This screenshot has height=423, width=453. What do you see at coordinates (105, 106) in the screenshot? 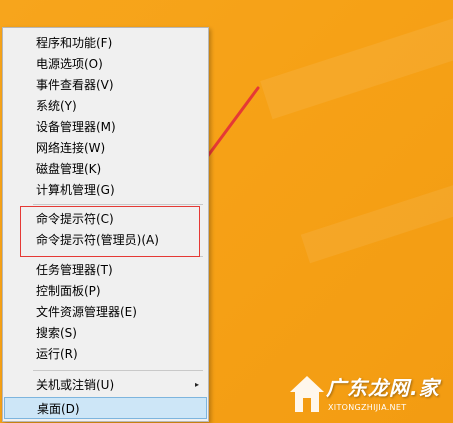
I see `menu-item-system: 系统(Y)` at bounding box center [105, 106].